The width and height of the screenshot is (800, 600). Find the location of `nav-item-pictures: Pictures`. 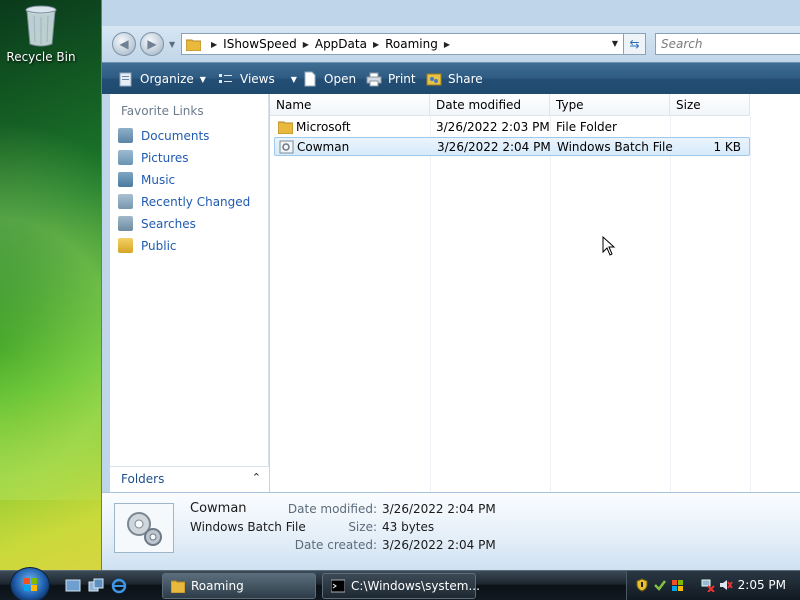

nav-item-pictures: Pictures is located at coordinates (153, 157).